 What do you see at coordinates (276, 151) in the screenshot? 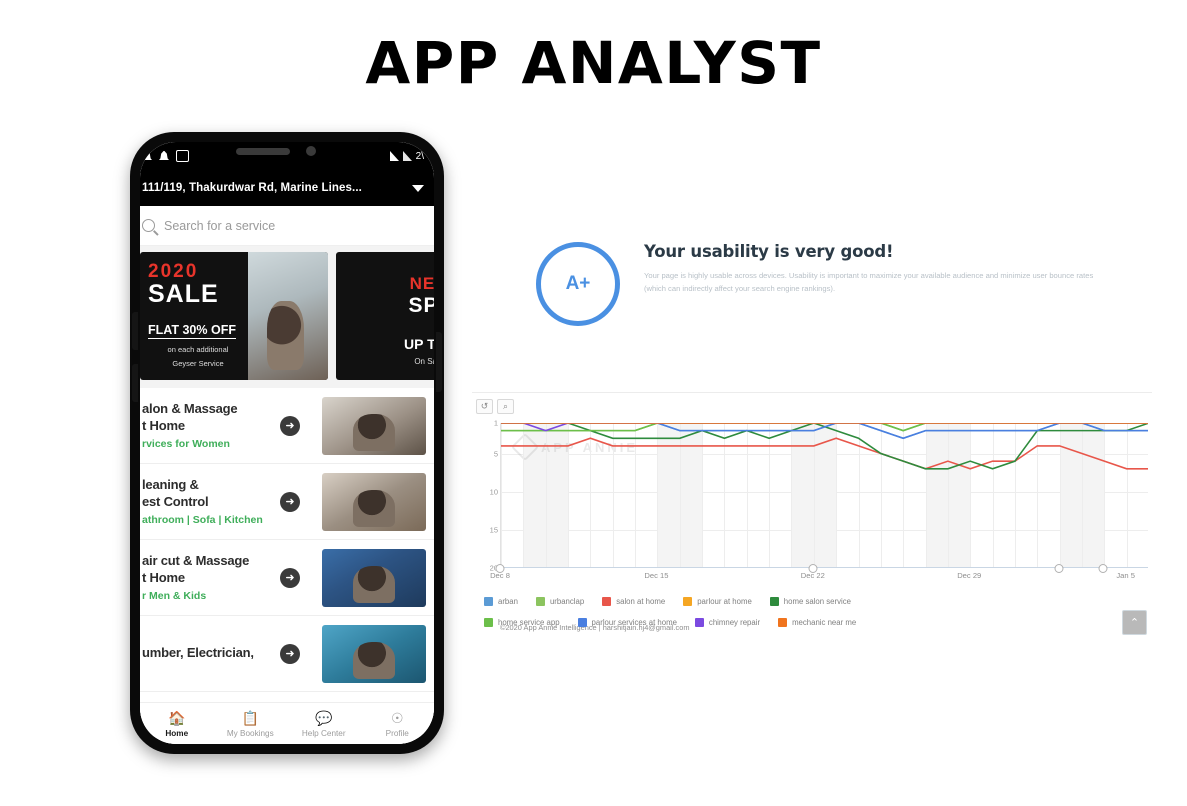
I see `phone-notch` at bounding box center [276, 151].